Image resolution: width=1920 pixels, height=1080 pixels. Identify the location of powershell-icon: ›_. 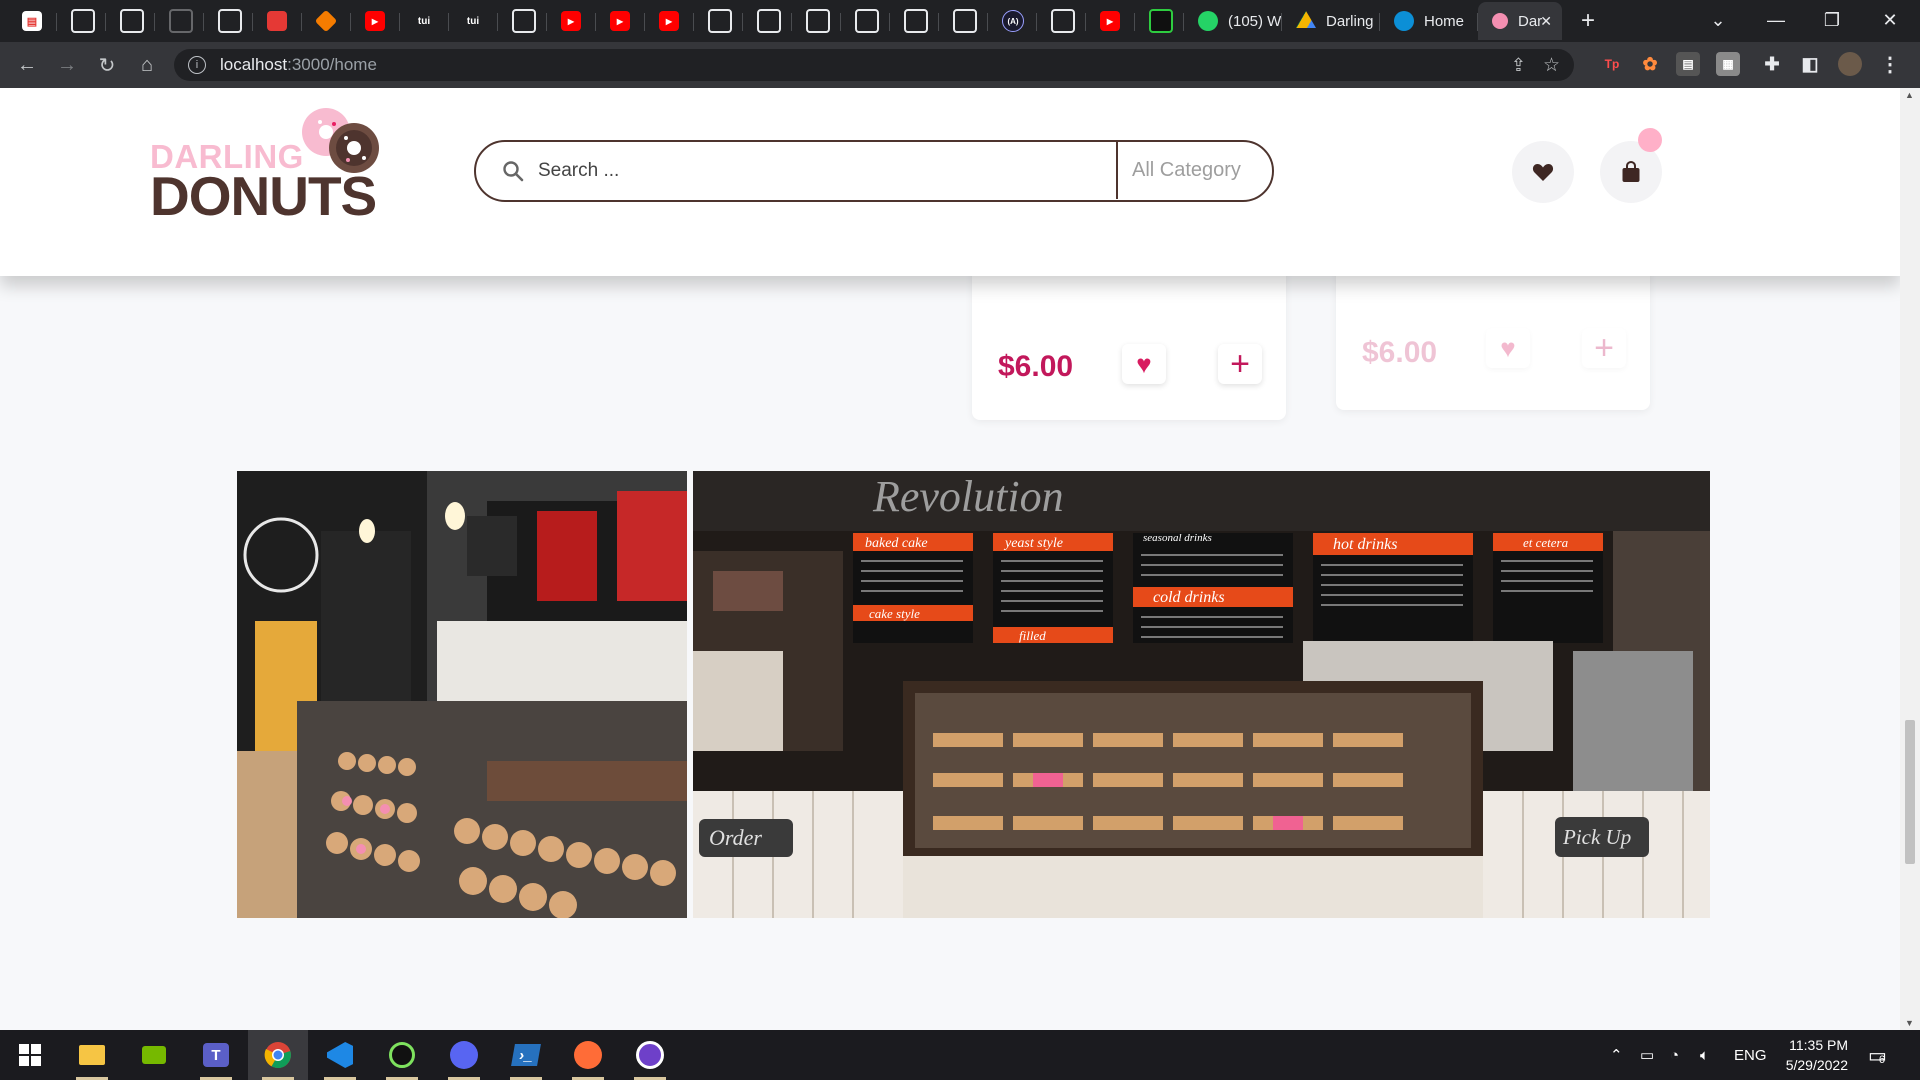
(526, 1055).